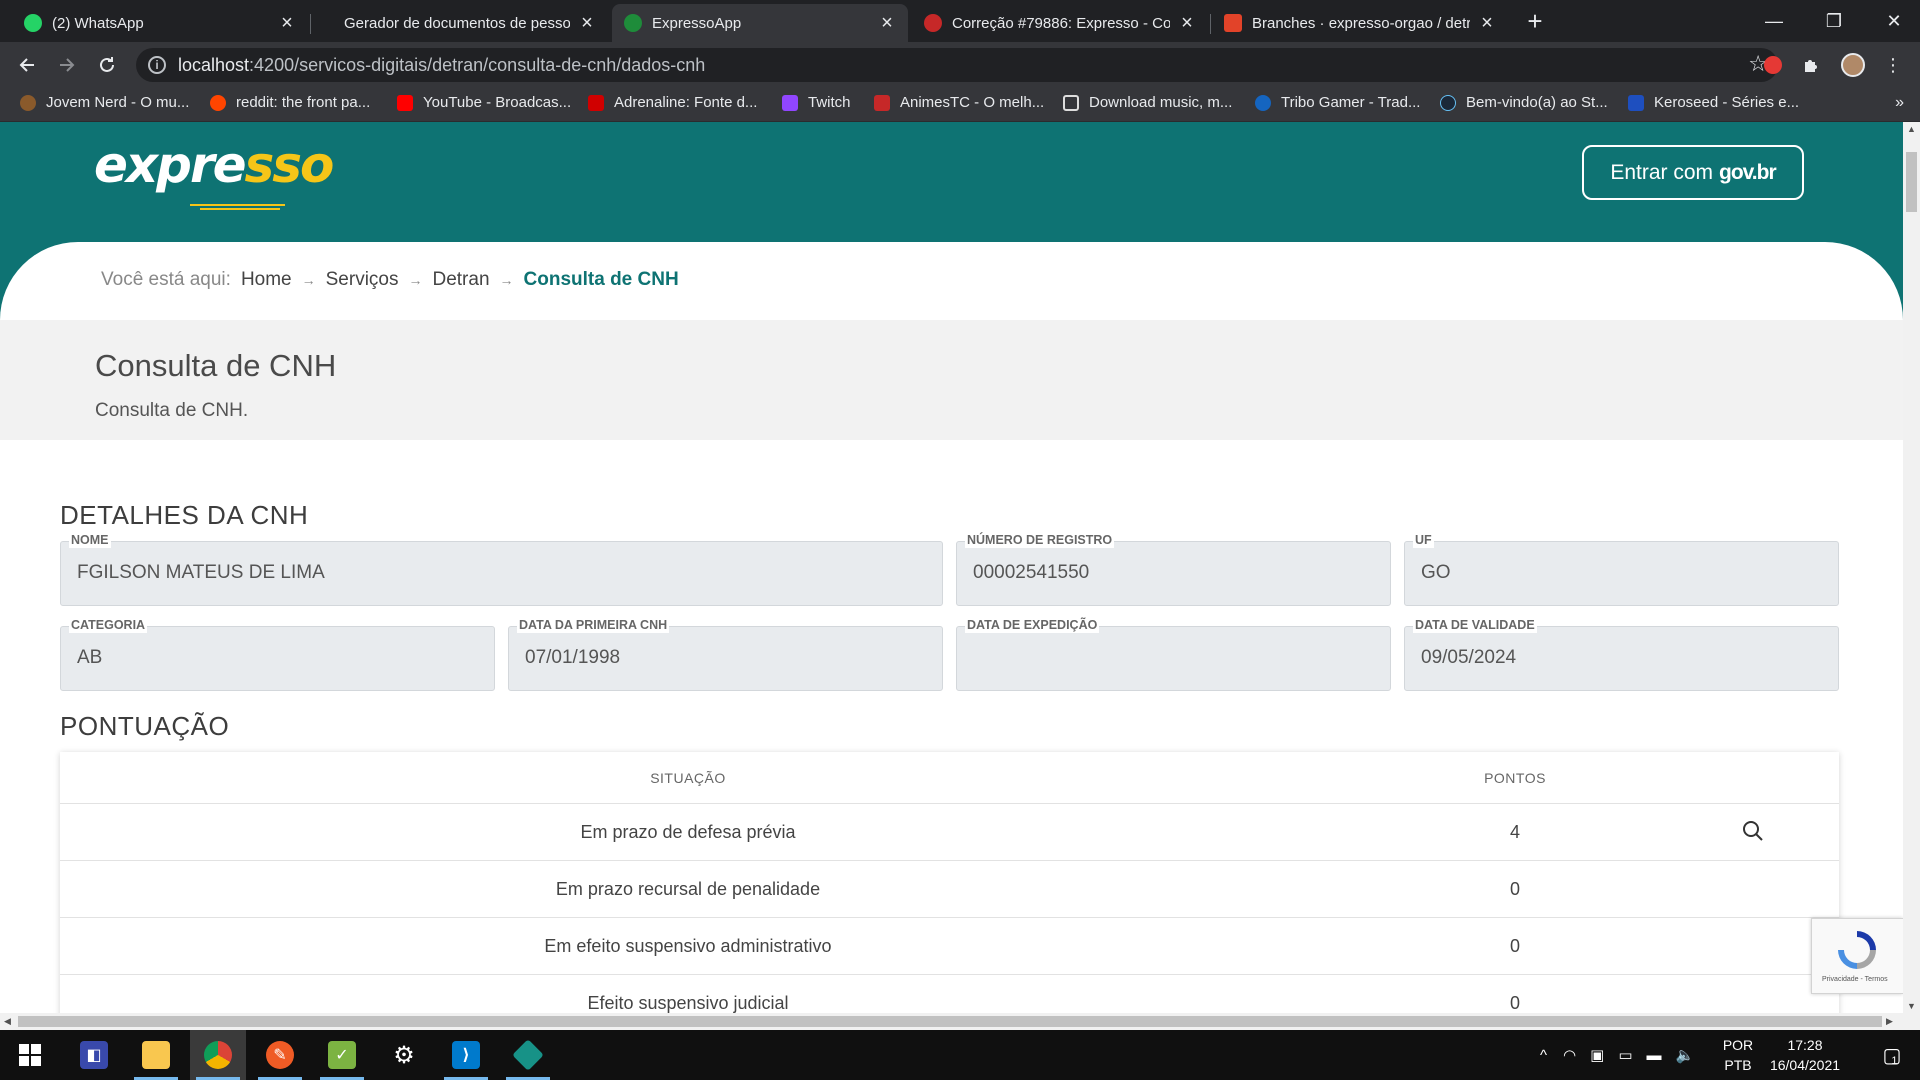 Image resolution: width=1920 pixels, height=1080 pixels. What do you see at coordinates (1753, 831) in the screenshot?
I see `search-icon` at bounding box center [1753, 831].